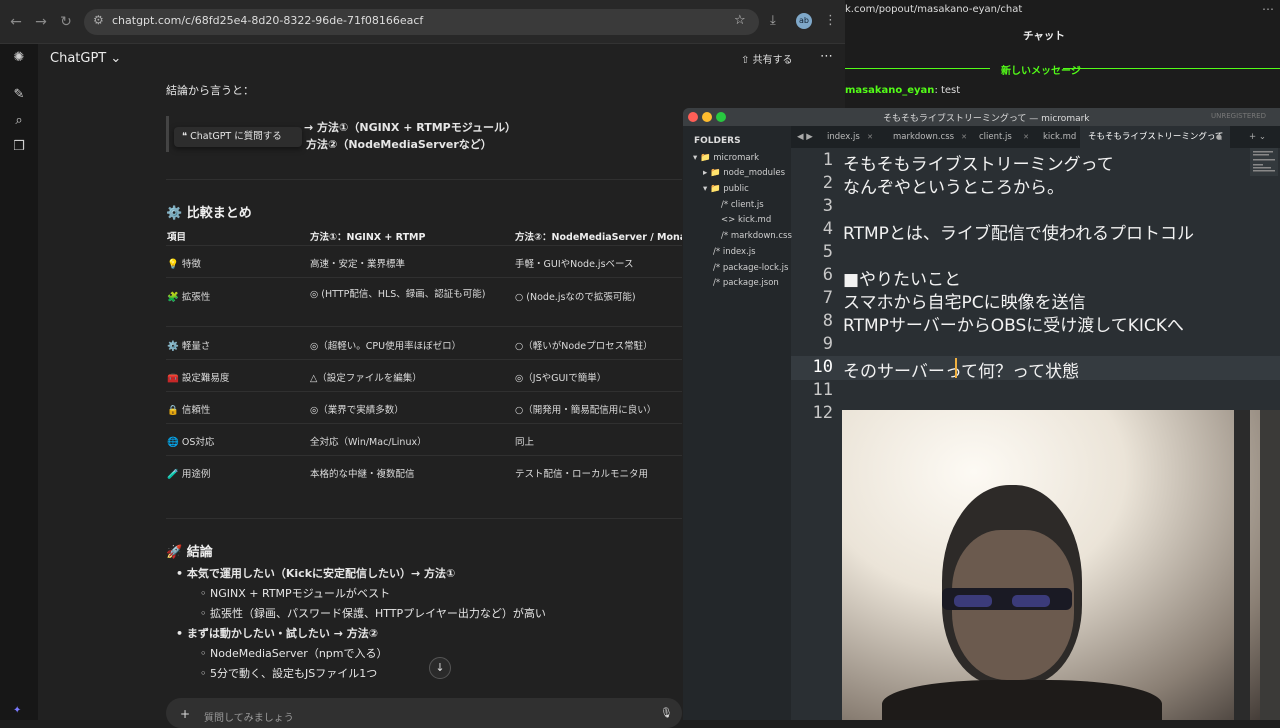 The width and height of the screenshot is (1280, 728). What do you see at coordinates (440, 668) in the screenshot?
I see `scroll-down-icon: ↓` at bounding box center [440, 668].